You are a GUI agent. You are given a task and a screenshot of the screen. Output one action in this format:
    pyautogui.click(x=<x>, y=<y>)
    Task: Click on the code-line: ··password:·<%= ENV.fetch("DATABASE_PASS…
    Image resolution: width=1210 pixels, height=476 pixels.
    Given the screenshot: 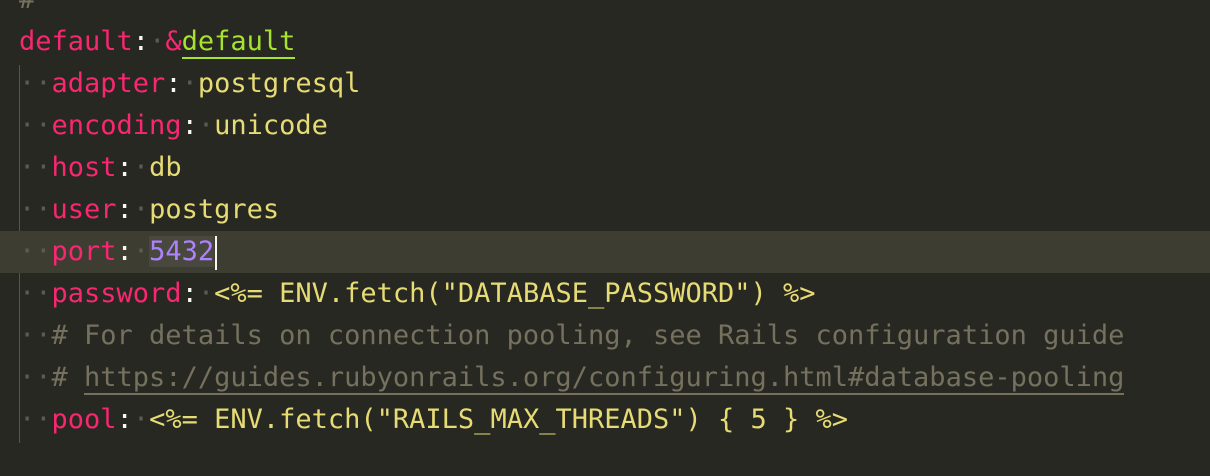 What is the action you would take?
    pyautogui.click(x=605, y=294)
    